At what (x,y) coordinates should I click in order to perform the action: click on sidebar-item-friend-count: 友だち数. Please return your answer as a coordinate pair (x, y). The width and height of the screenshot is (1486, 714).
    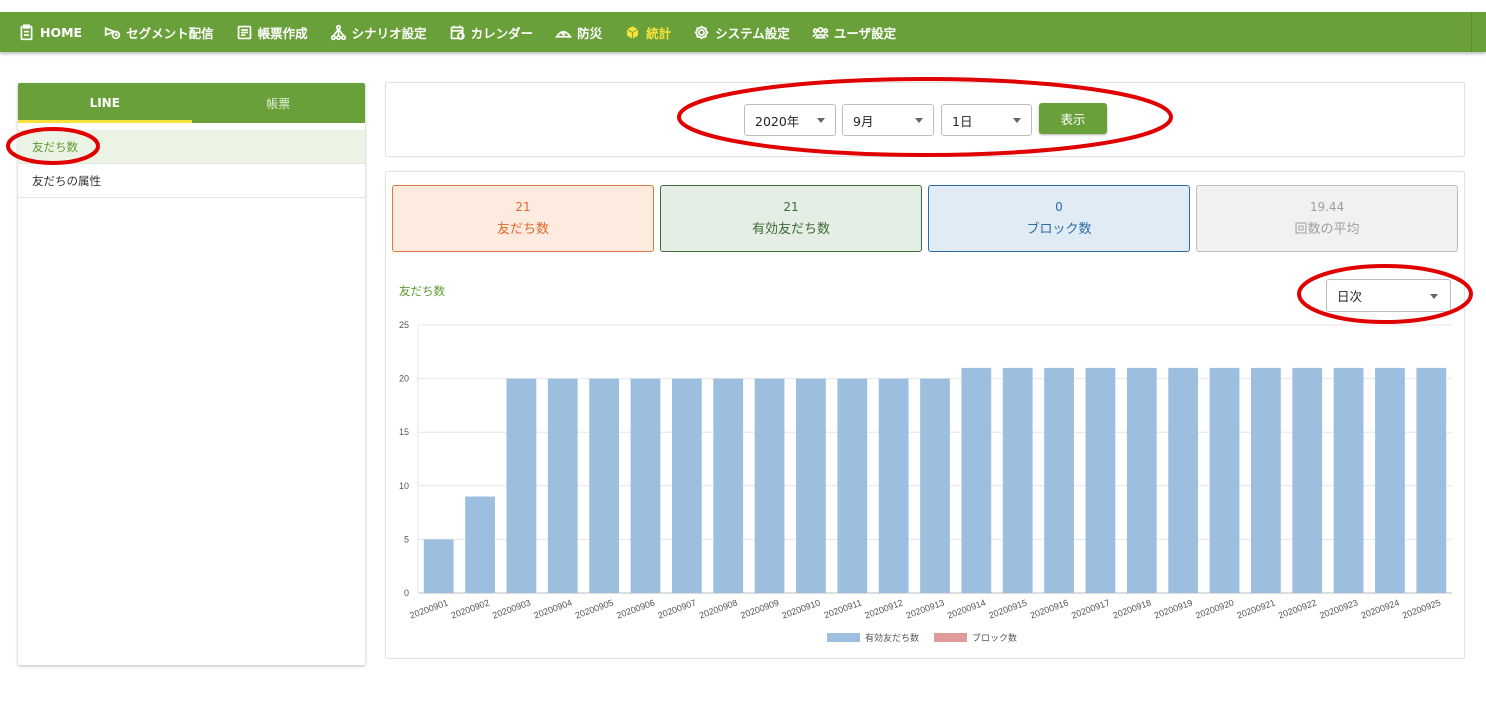
    Looking at the image, I should click on (191, 147).